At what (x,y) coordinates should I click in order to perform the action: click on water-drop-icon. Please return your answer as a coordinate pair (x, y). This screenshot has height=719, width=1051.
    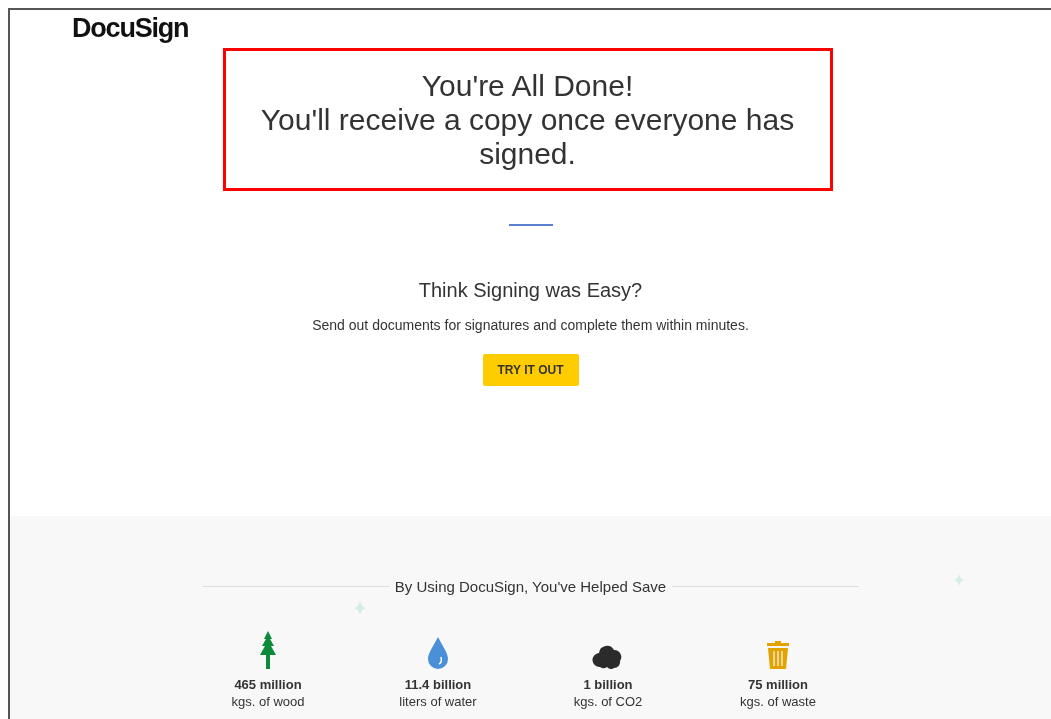
    Looking at the image, I should click on (438, 653).